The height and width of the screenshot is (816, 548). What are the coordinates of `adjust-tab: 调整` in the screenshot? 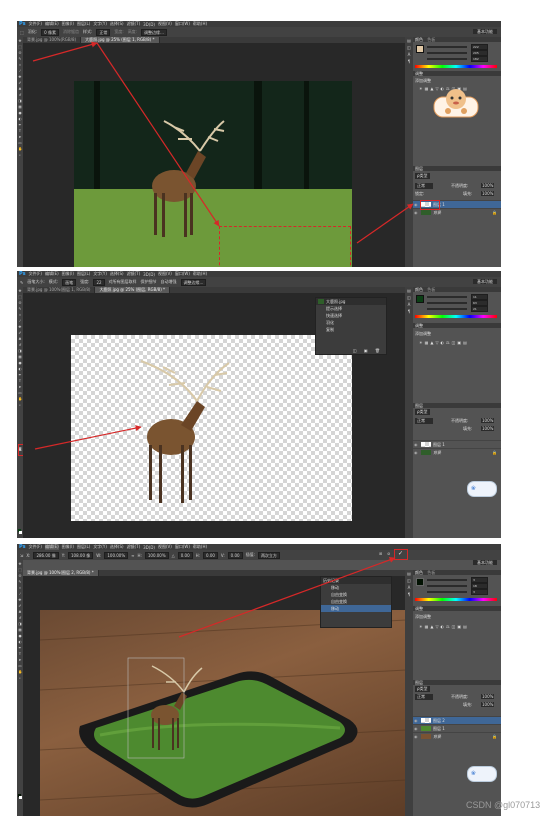 It's located at (419, 608).